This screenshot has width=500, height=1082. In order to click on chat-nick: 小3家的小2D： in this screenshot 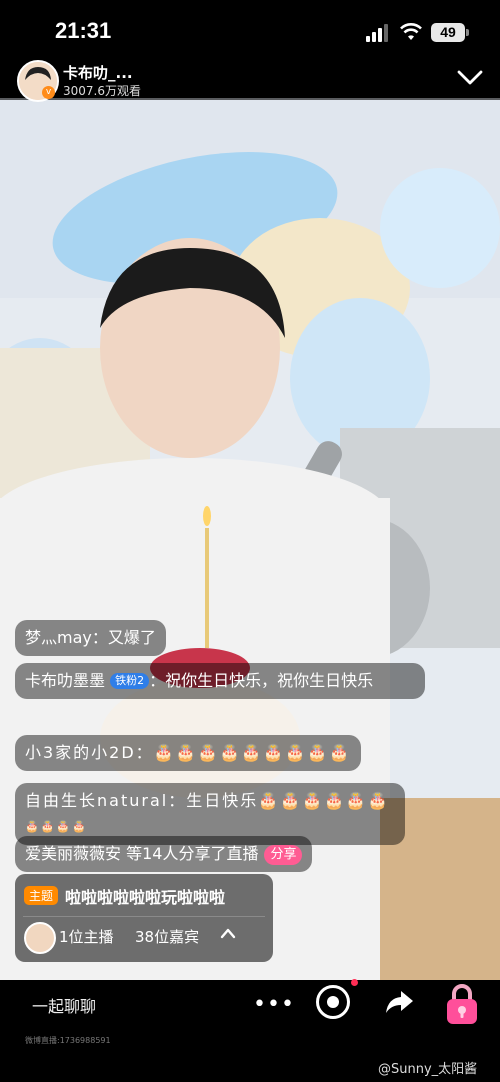, I will do `click(89, 752)`.